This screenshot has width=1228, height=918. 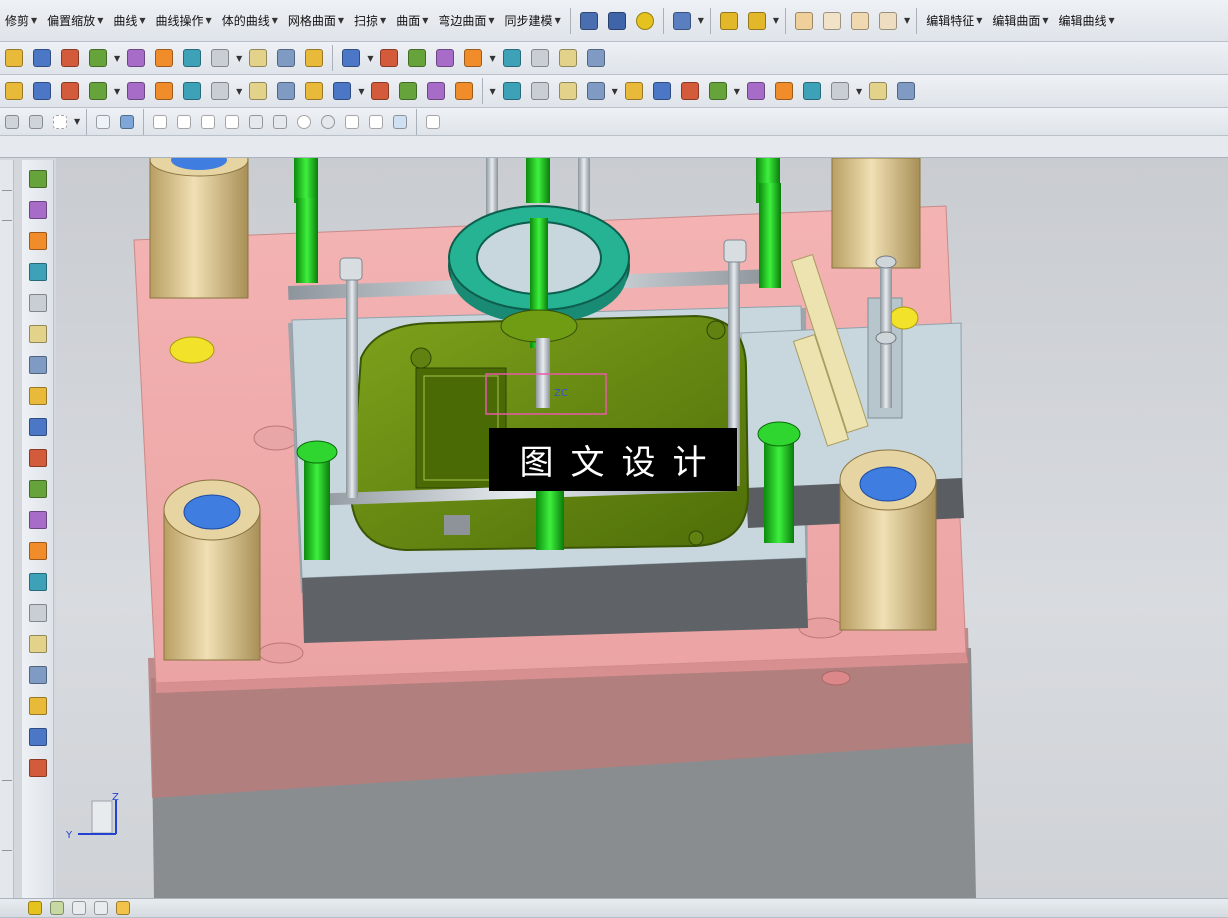 I want to click on revolve-icon, so click(x=42, y=58).